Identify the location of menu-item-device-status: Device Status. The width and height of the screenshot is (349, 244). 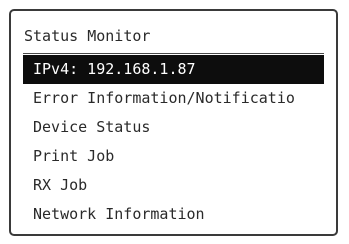
(173, 127).